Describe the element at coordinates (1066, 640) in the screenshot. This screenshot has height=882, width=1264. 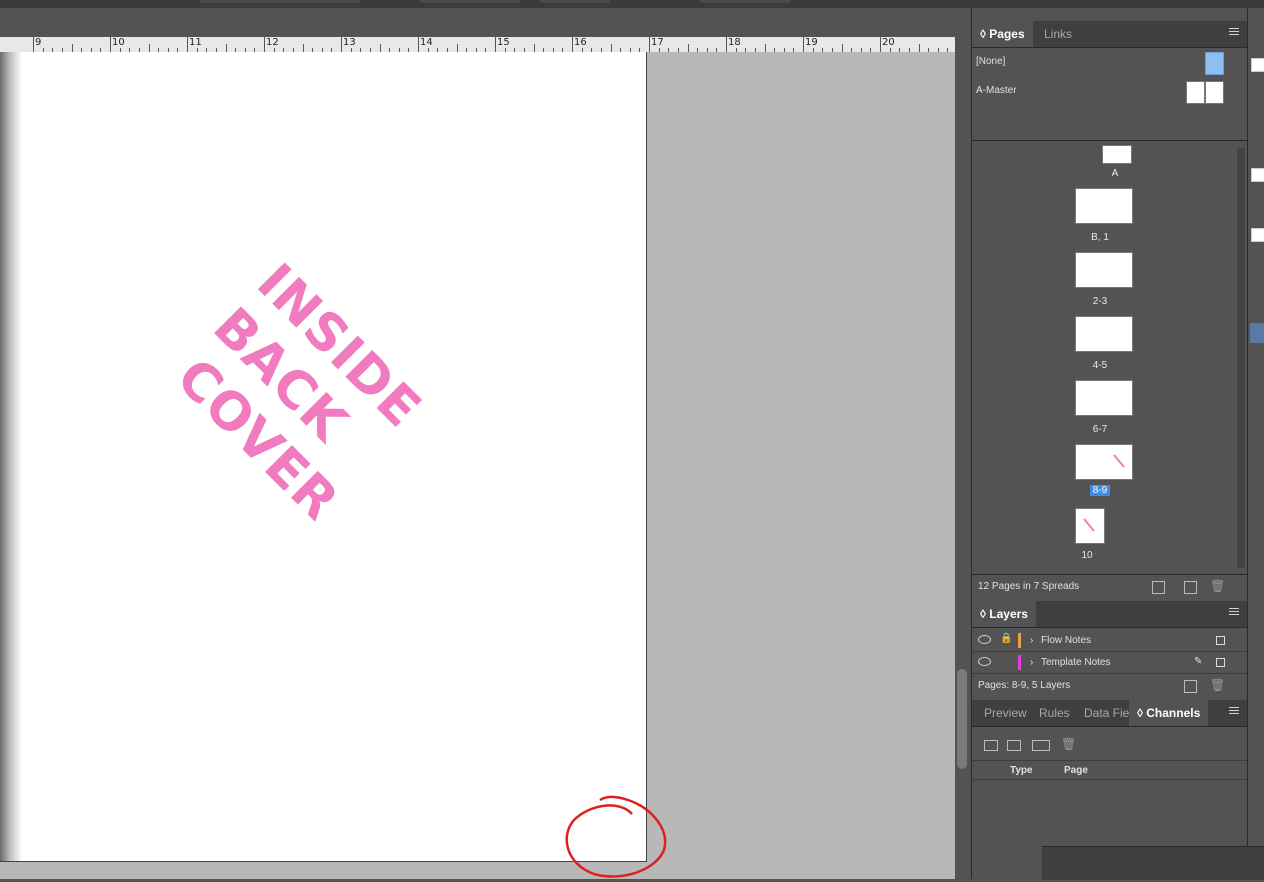
I see `layer-name: Flow Notes` at that location.